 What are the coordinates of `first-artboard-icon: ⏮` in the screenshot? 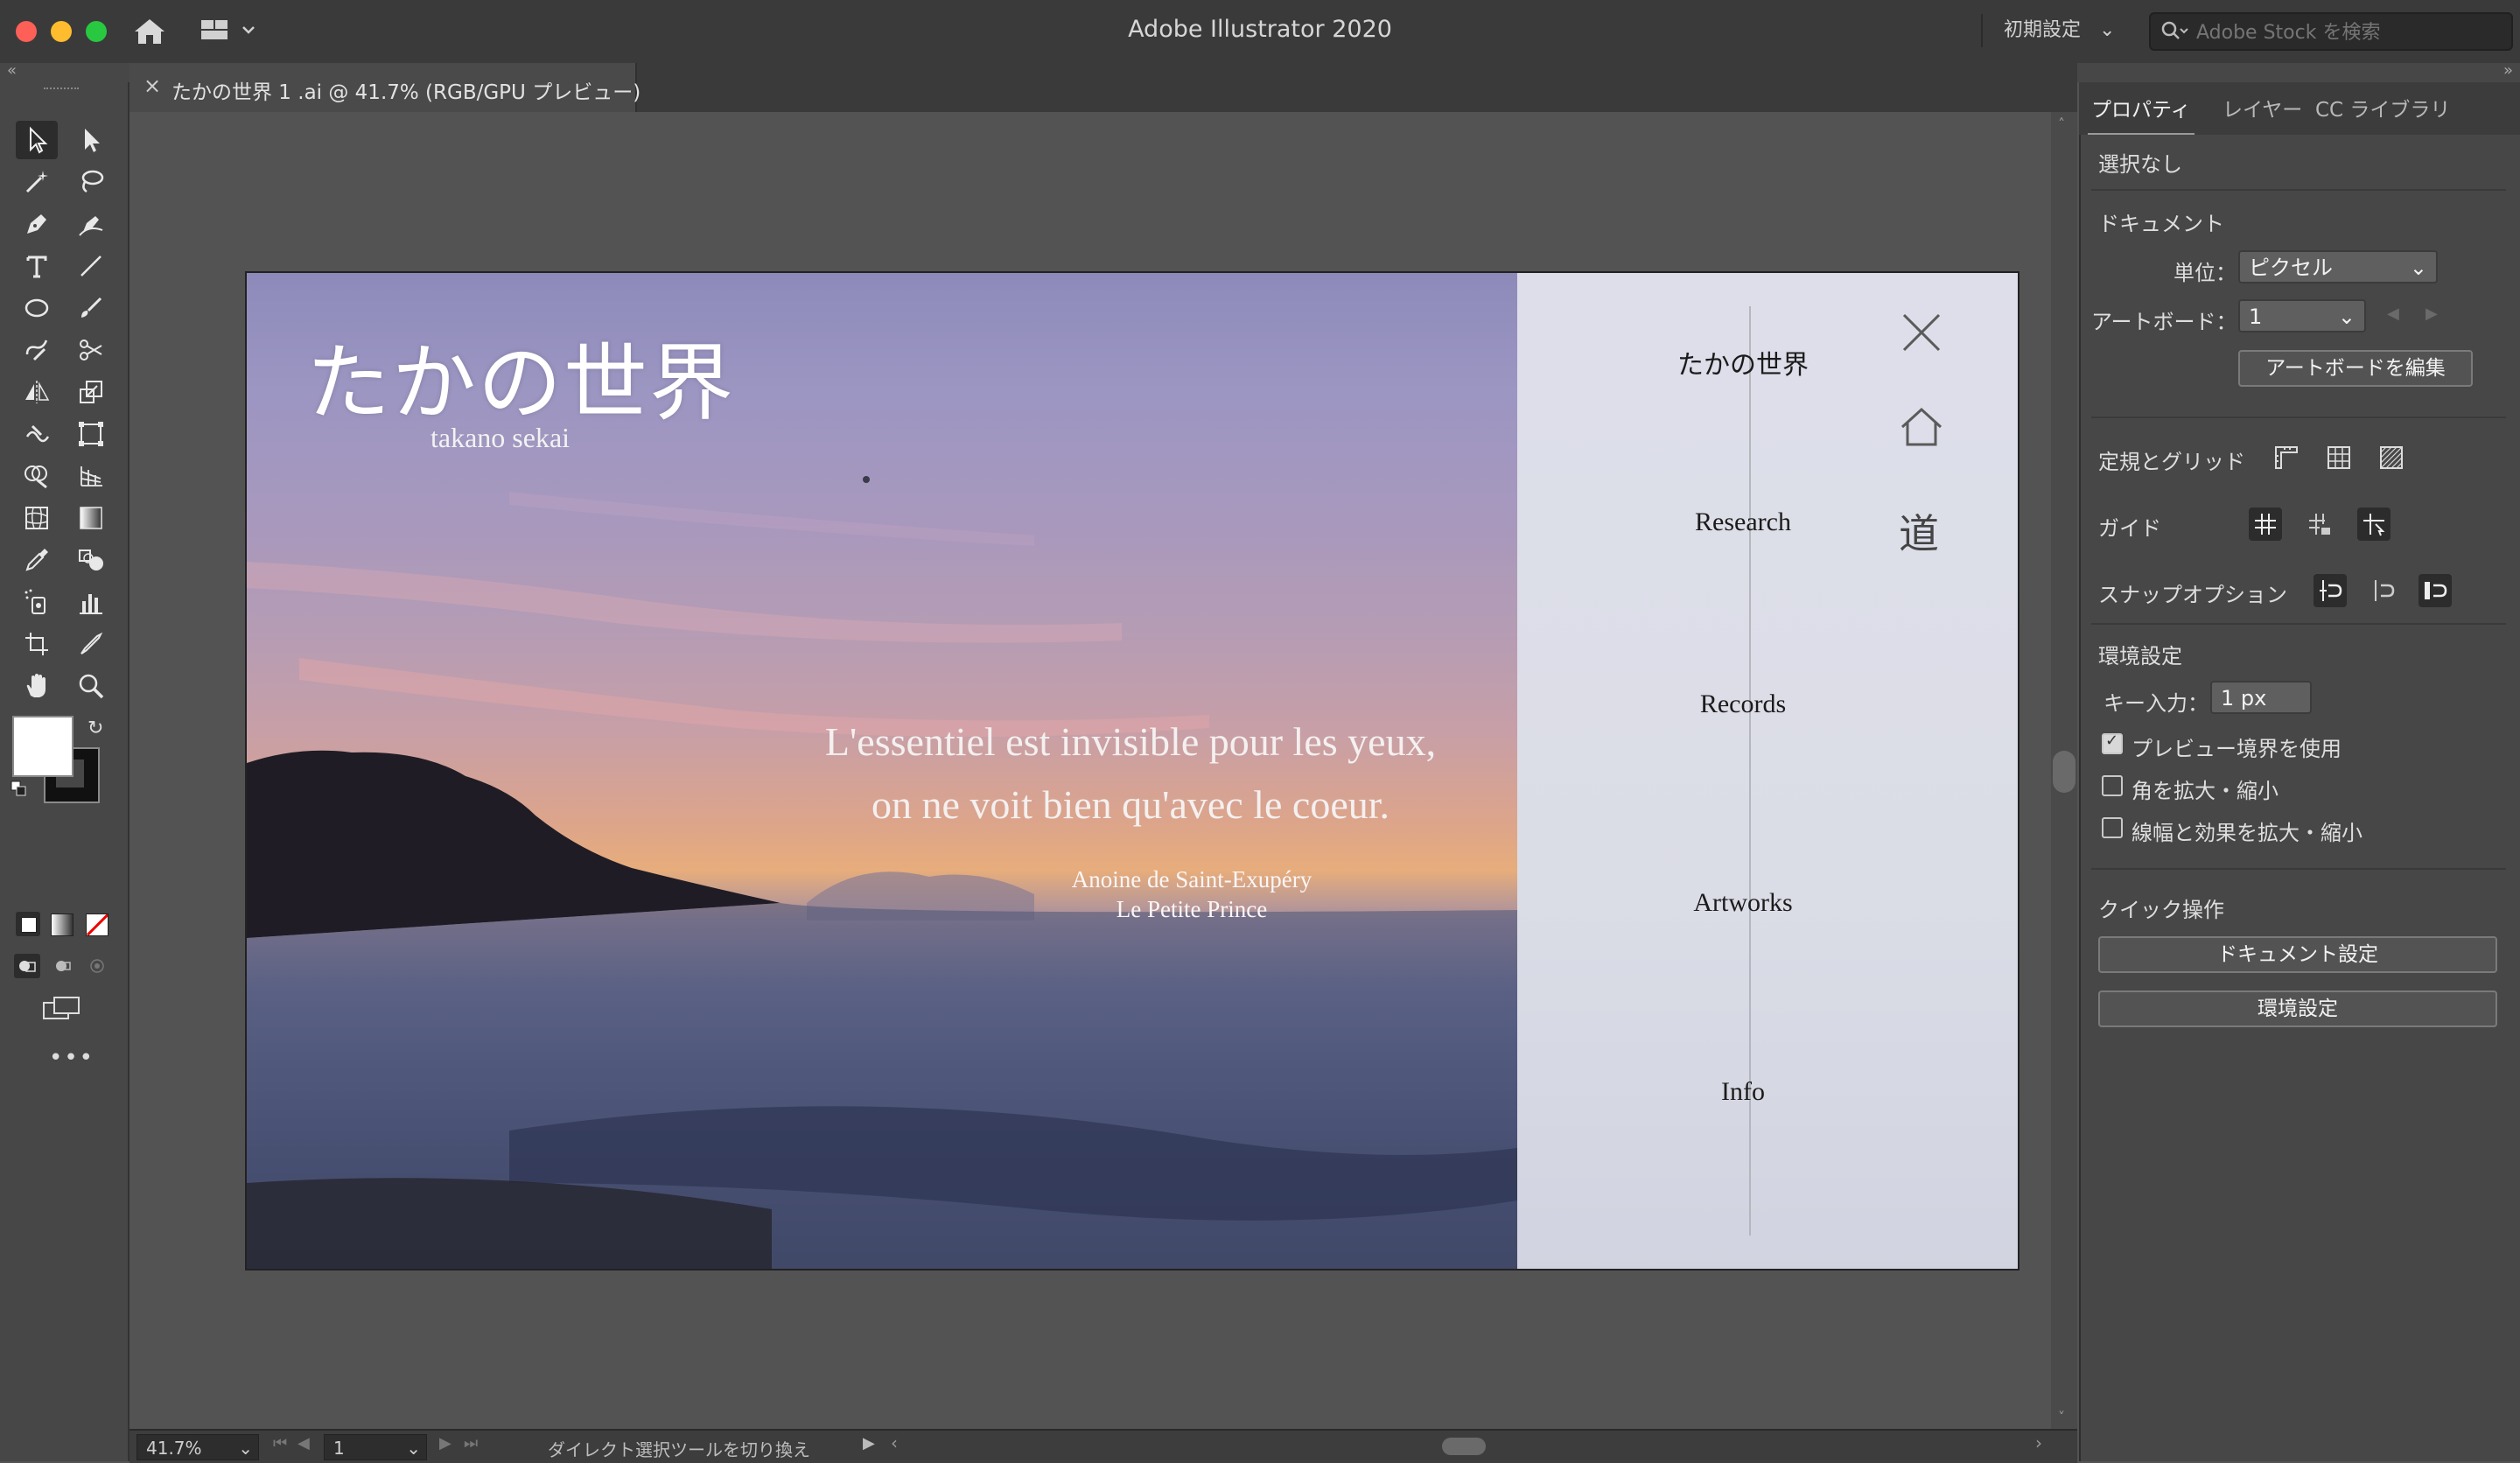 It's located at (280, 1443).